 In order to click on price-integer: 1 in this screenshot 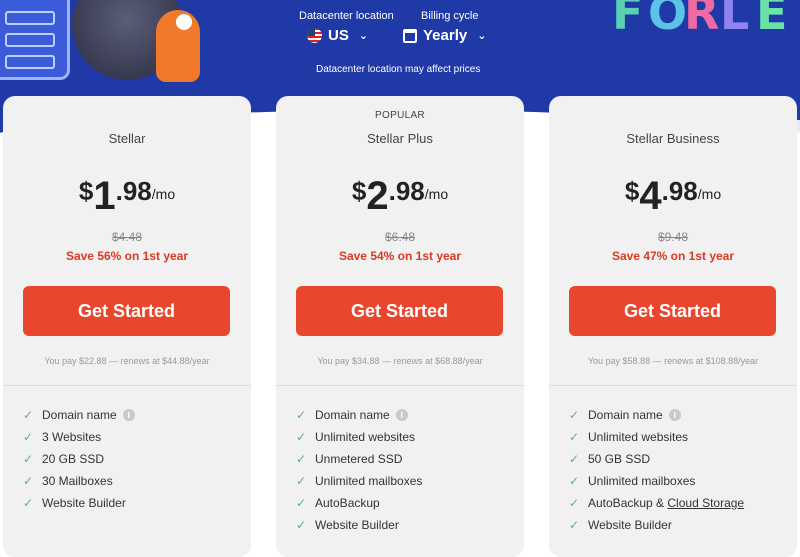, I will do `click(104, 196)`.